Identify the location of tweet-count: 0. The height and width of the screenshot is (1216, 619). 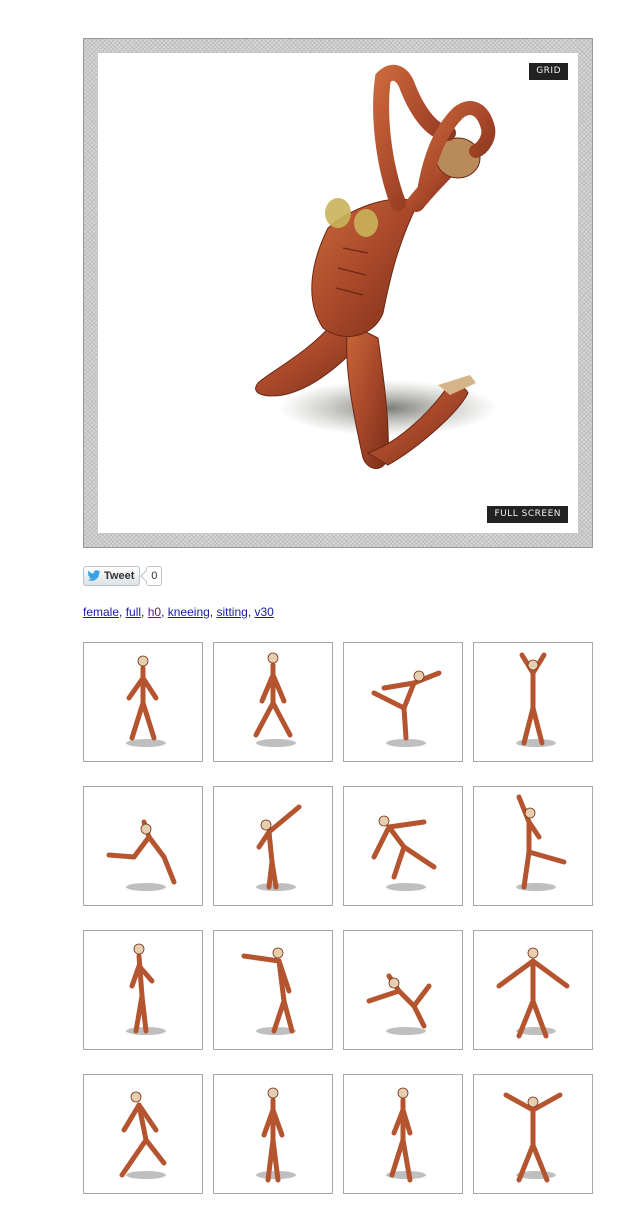
(154, 576).